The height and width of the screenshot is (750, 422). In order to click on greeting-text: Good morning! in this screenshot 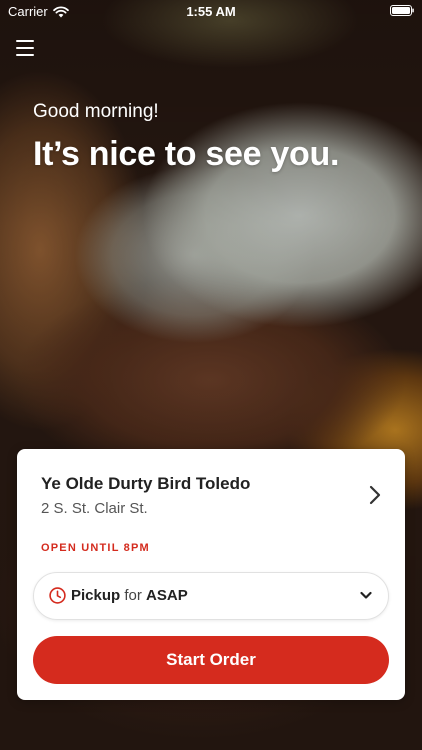, I will do `click(96, 111)`.